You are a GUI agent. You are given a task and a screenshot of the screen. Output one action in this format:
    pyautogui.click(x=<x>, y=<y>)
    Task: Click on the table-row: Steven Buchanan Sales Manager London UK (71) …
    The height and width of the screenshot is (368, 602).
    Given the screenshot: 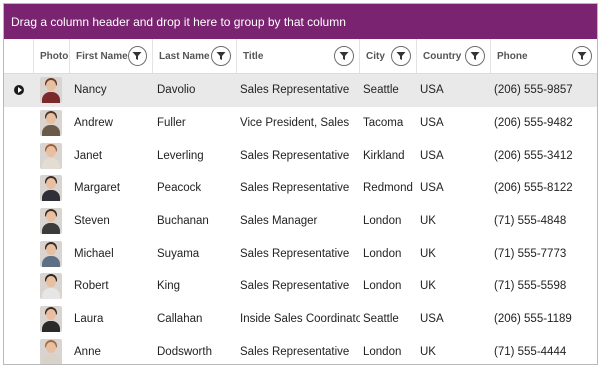 What is the action you would take?
    pyautogui.click(x=300, y=221)
    